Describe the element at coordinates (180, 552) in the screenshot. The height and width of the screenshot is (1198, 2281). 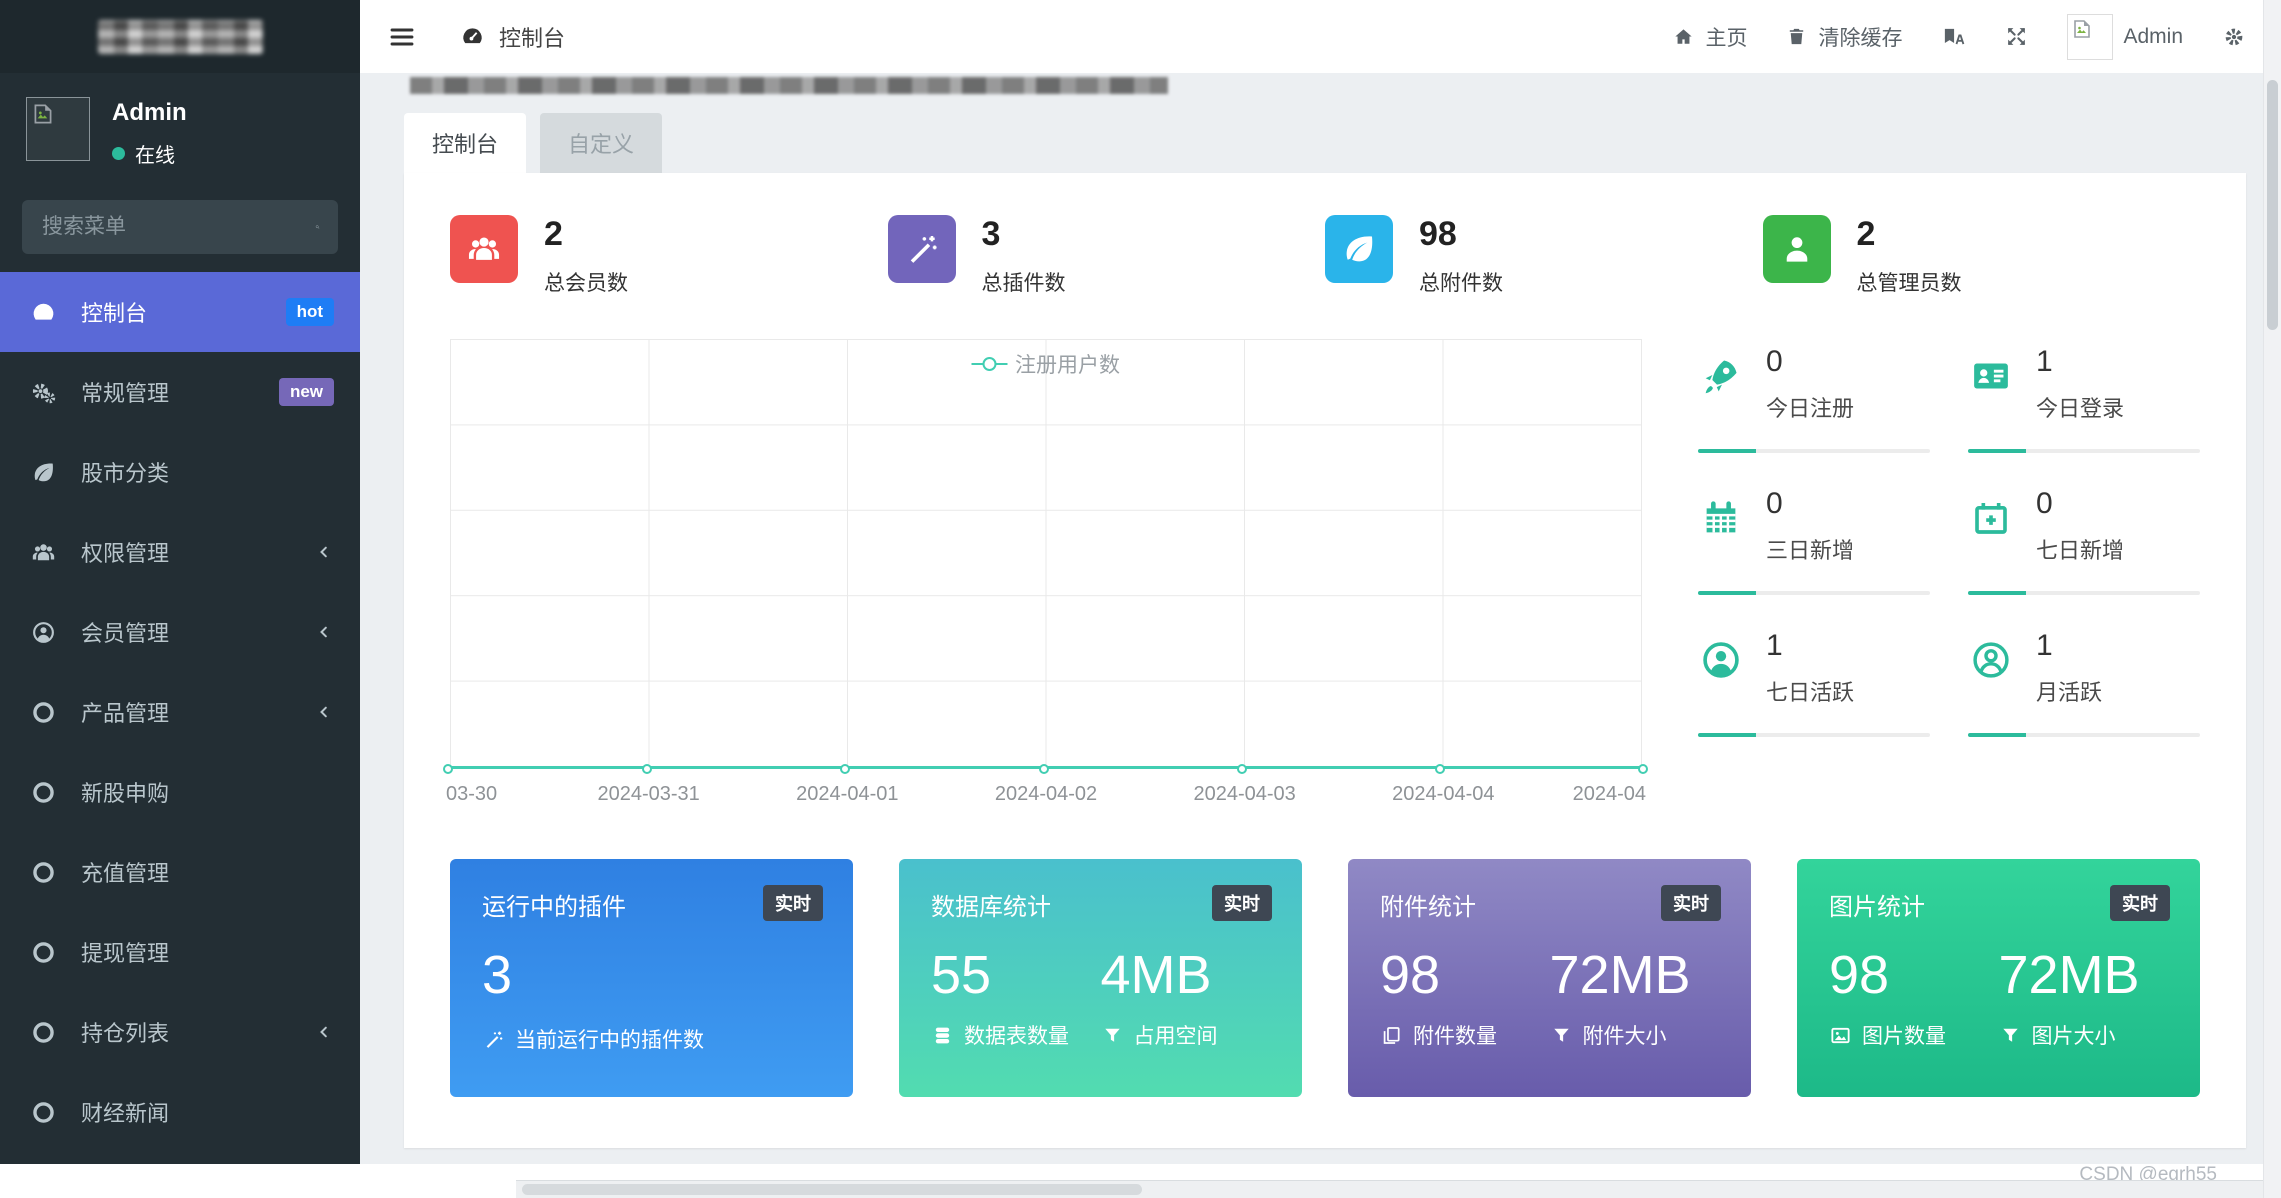
I see `sidebar-item-permissions: 权限管理` at that location.